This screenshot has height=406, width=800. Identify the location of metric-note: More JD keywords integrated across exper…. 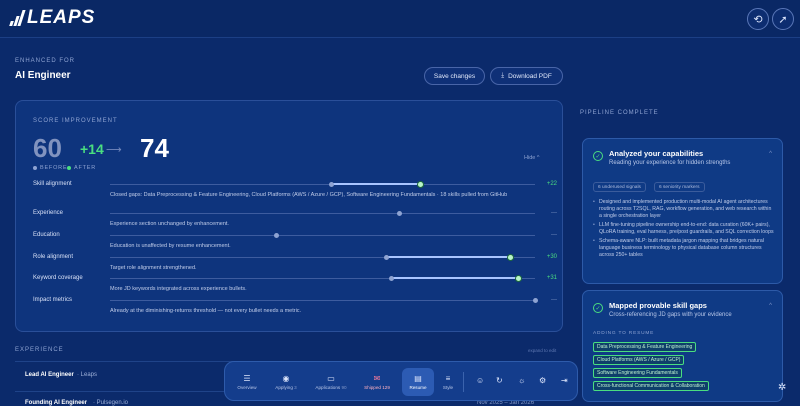
(178, 289).